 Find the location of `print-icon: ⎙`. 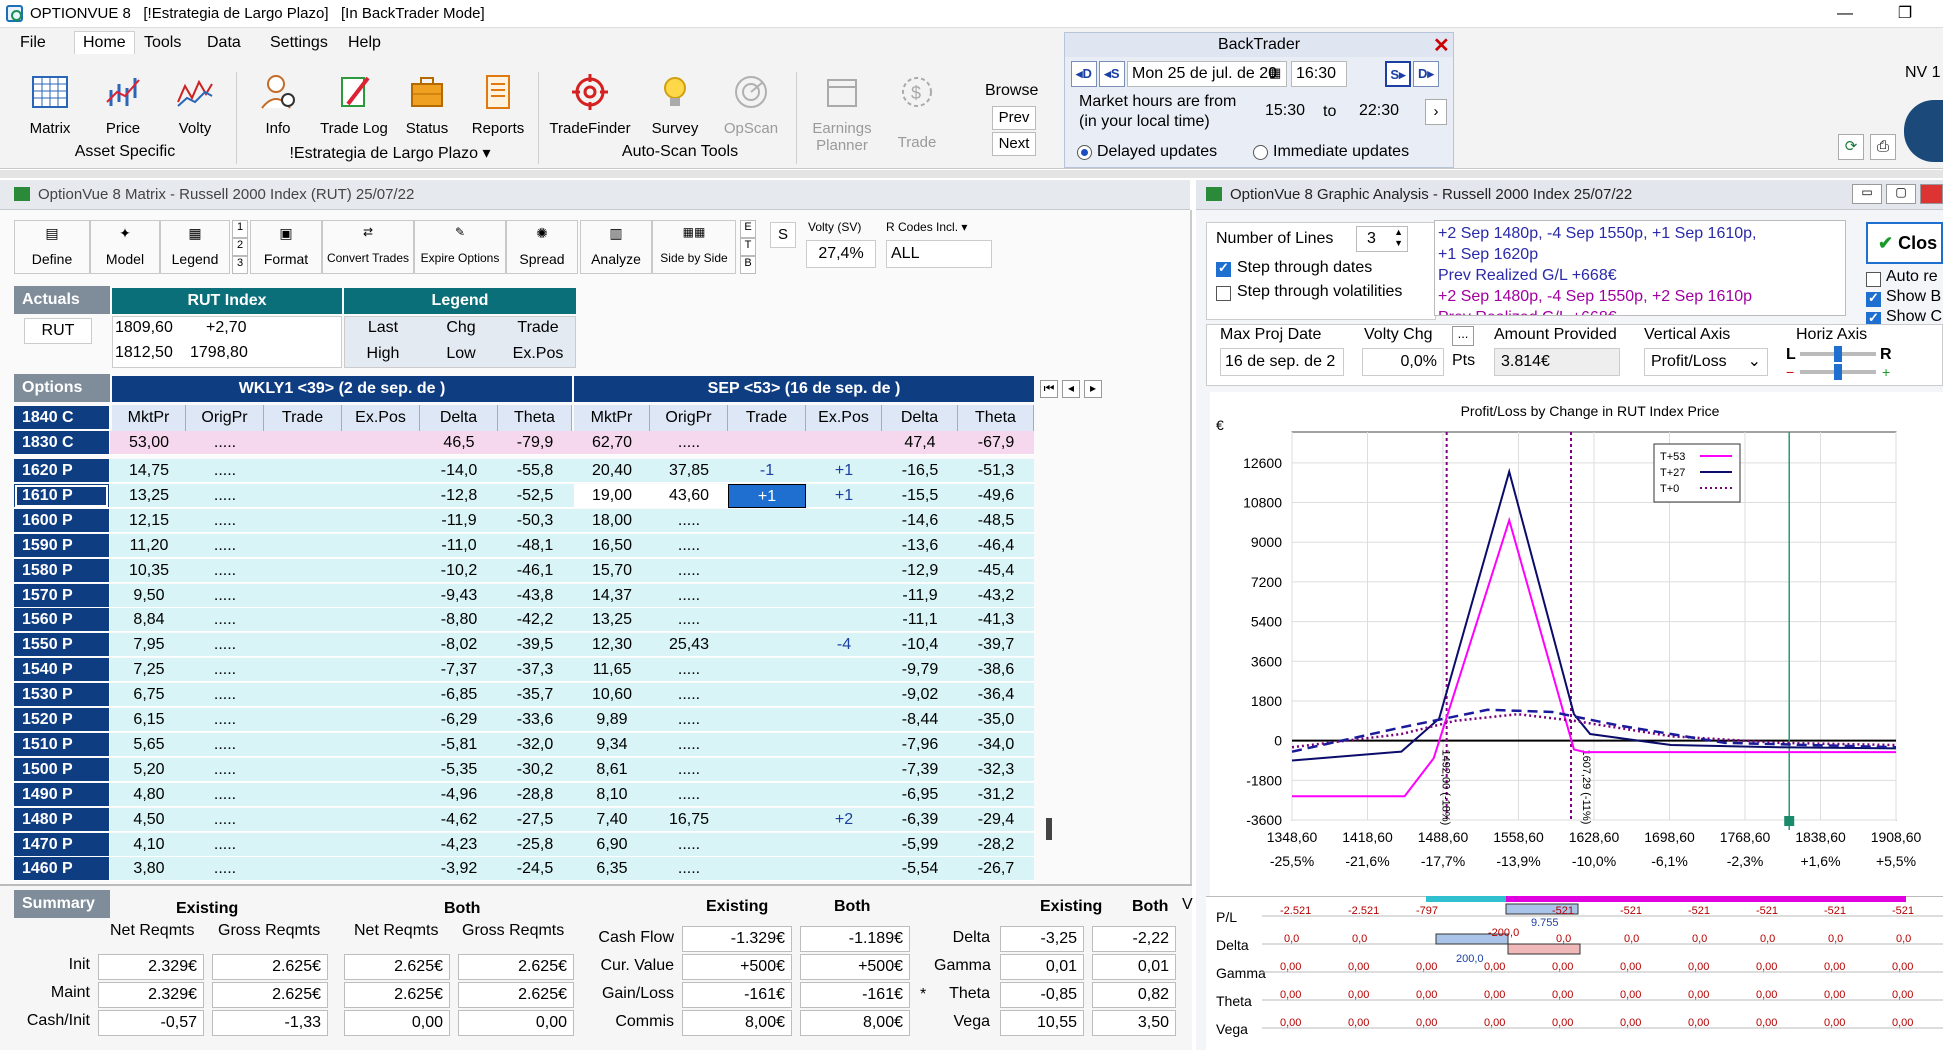

print-icon: ⎙ is located at coordinates (1883, 147).